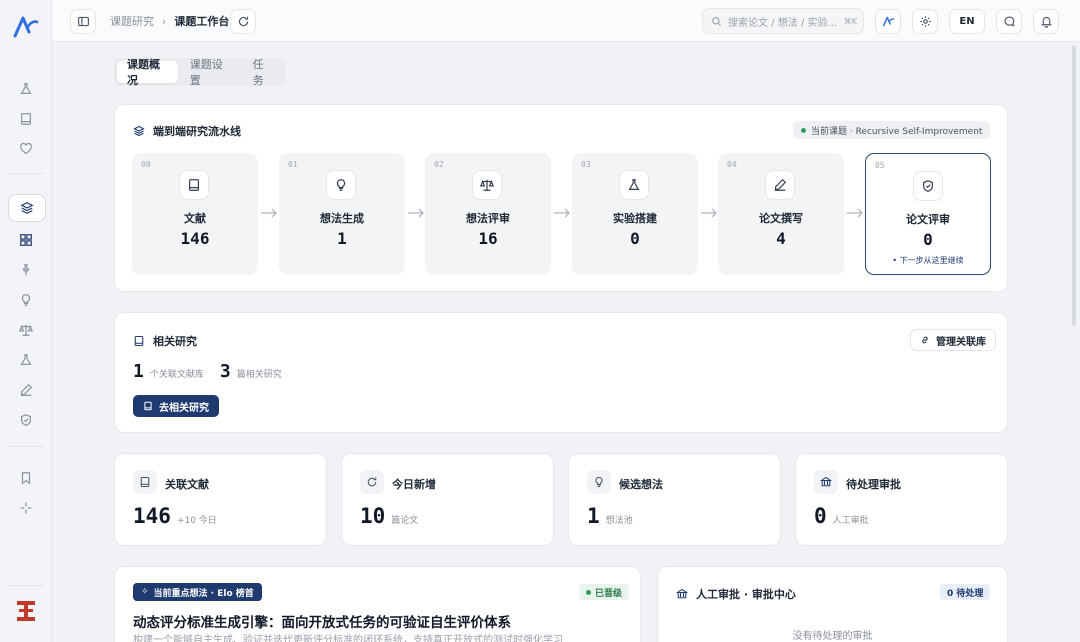 Image resolution: width=1080 pixels, height=642 pixels. What do you see at coordinates (26, 270) in the screenshot?
I see `sidebar-pin-icon` at bounding box center [26, 270].